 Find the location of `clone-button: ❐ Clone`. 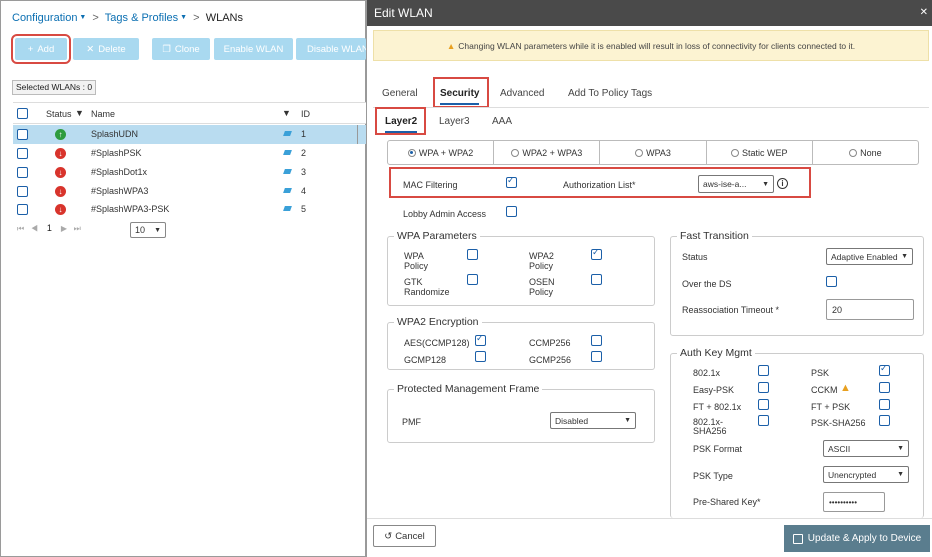

clone-button: ❐ Clone is located at coordinates (181, 49).